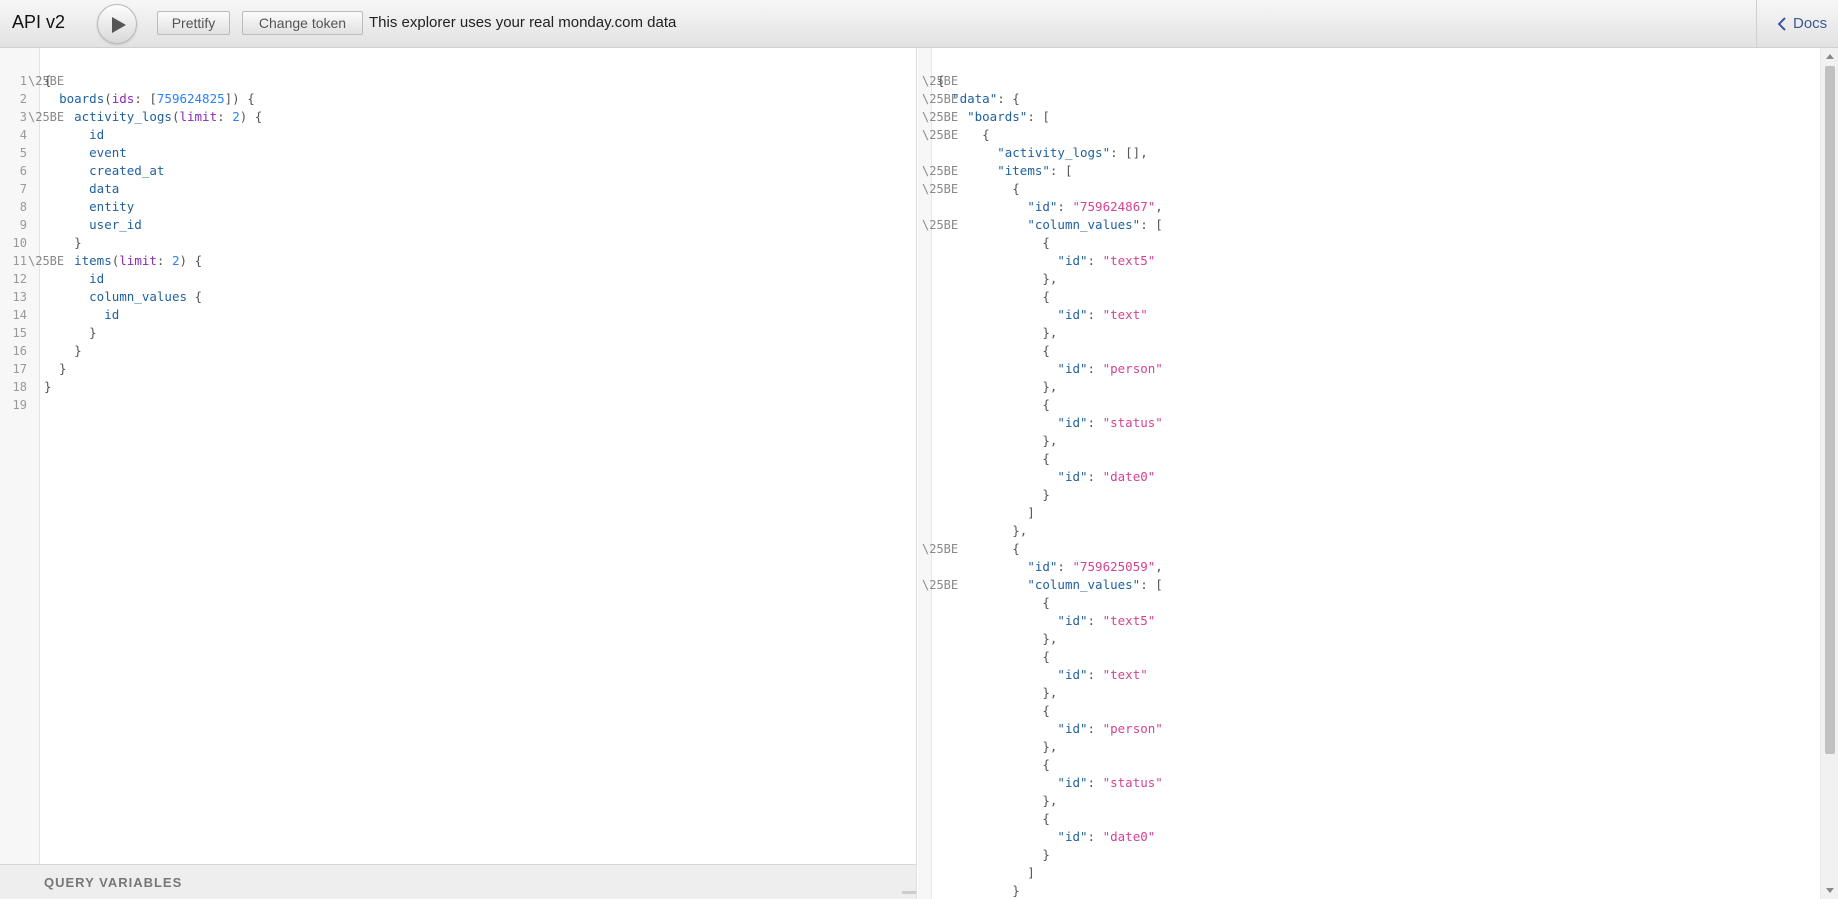 The height and width of the screenshot is (899, 1838). What do you see at coordinates (23, 99) in the screenshot?
I see `line-number: 2` at bounding box center [23, 99].